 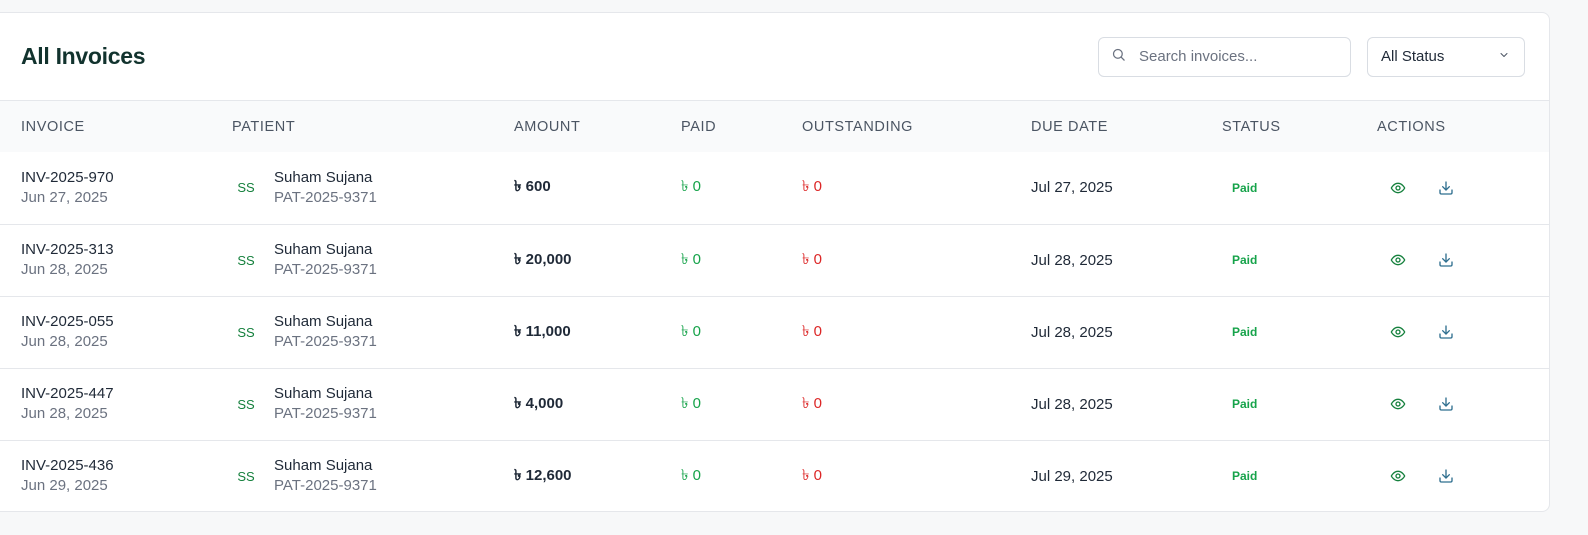 I want to click on search-box, so click(x=1224, y=56).